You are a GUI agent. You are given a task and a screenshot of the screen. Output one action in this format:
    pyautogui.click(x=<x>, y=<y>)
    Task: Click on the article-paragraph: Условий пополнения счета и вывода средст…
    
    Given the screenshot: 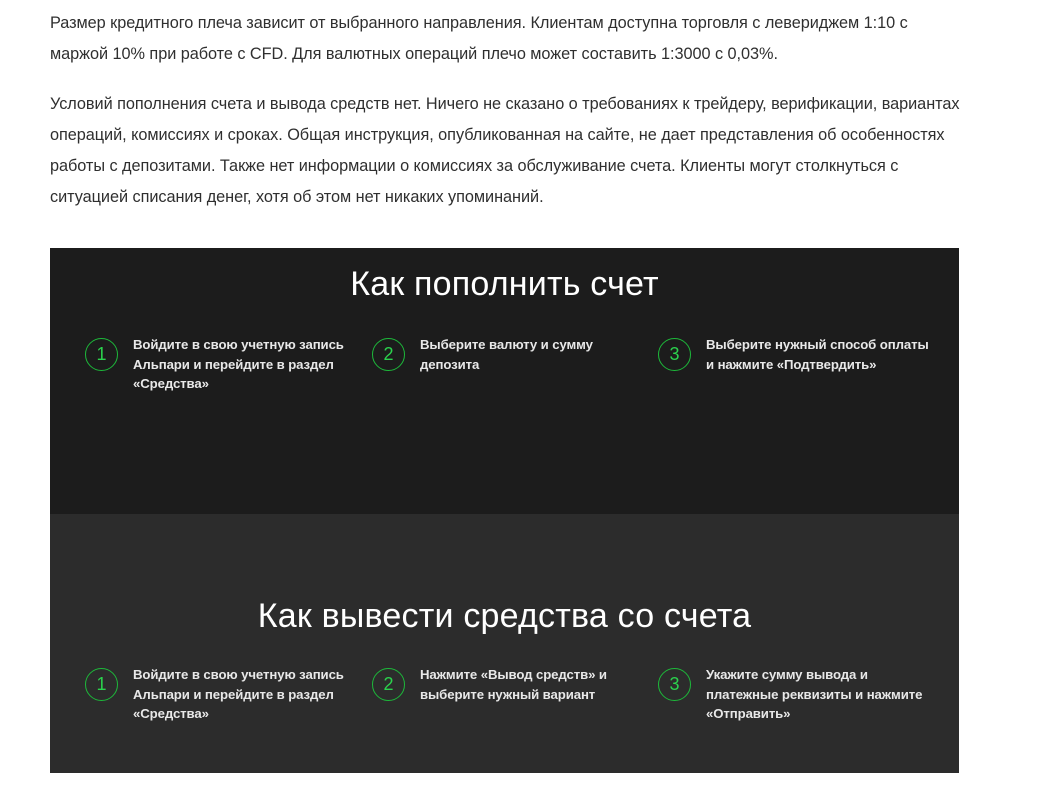 What is the action you would take?
    pyautogui.click(x=505, y=150)
    